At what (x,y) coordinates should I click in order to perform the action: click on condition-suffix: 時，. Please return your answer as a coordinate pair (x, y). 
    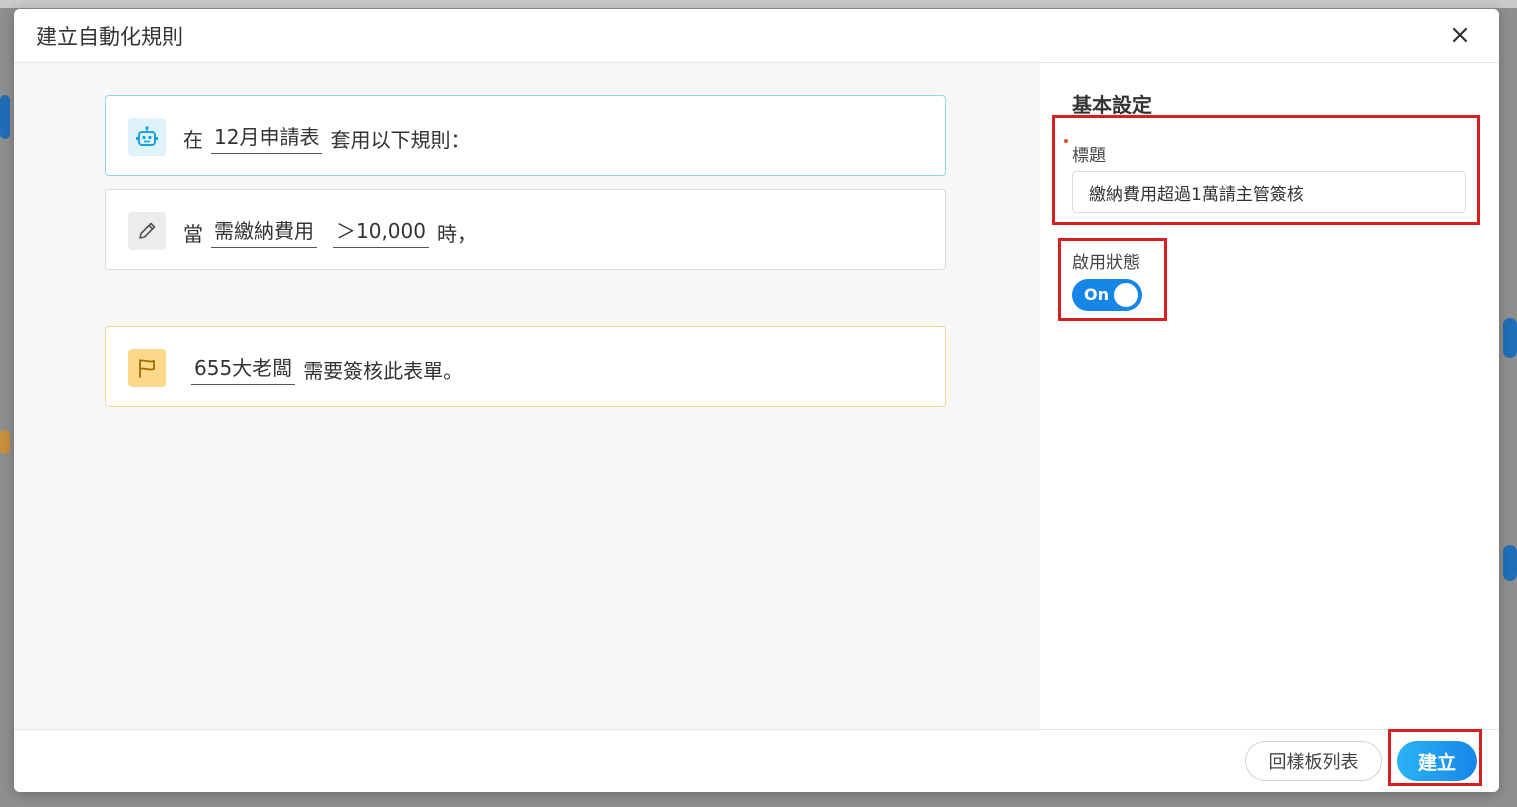
    Looking at the image, I should click on (456, 233).